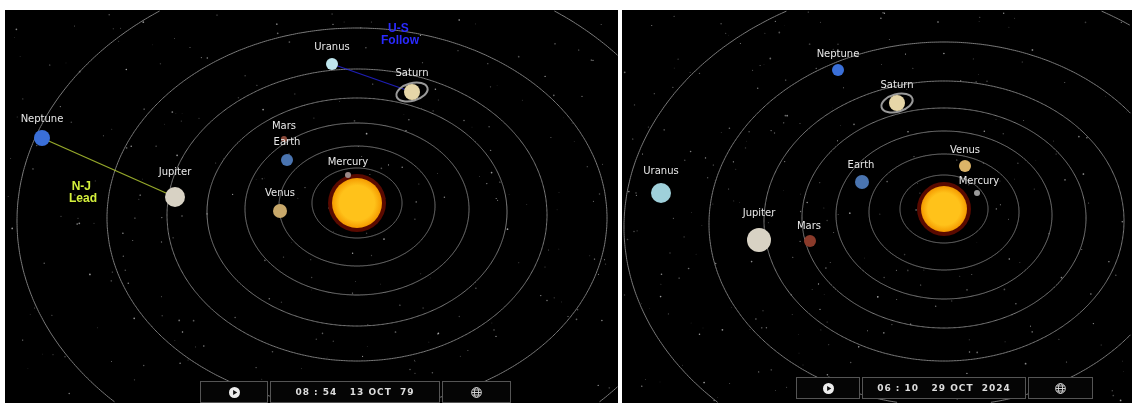 The width and height of the screenshot is (1132, 403). Describe the element at coordinates (83, 192) in the screenshot. I see `annotation-label: N-J Lead` at that location.